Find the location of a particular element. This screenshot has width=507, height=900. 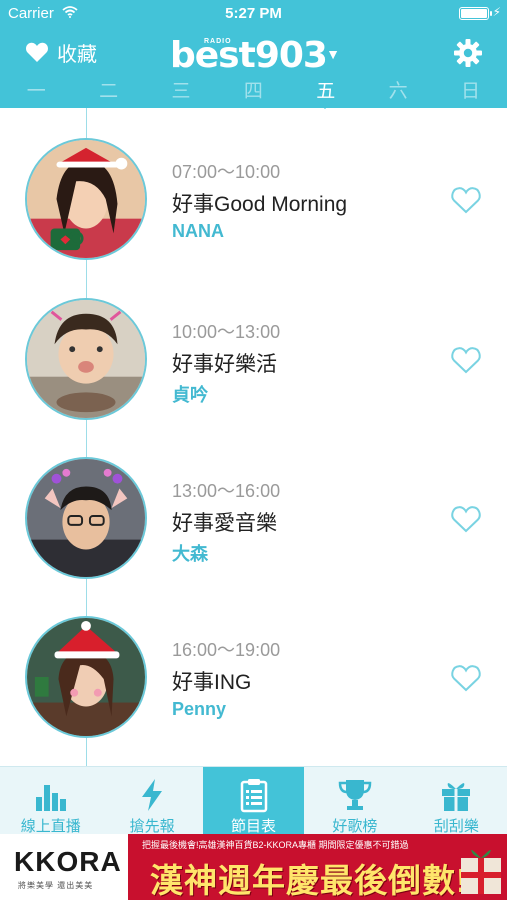

clipboard-icon is located at coordinates (253, 796).